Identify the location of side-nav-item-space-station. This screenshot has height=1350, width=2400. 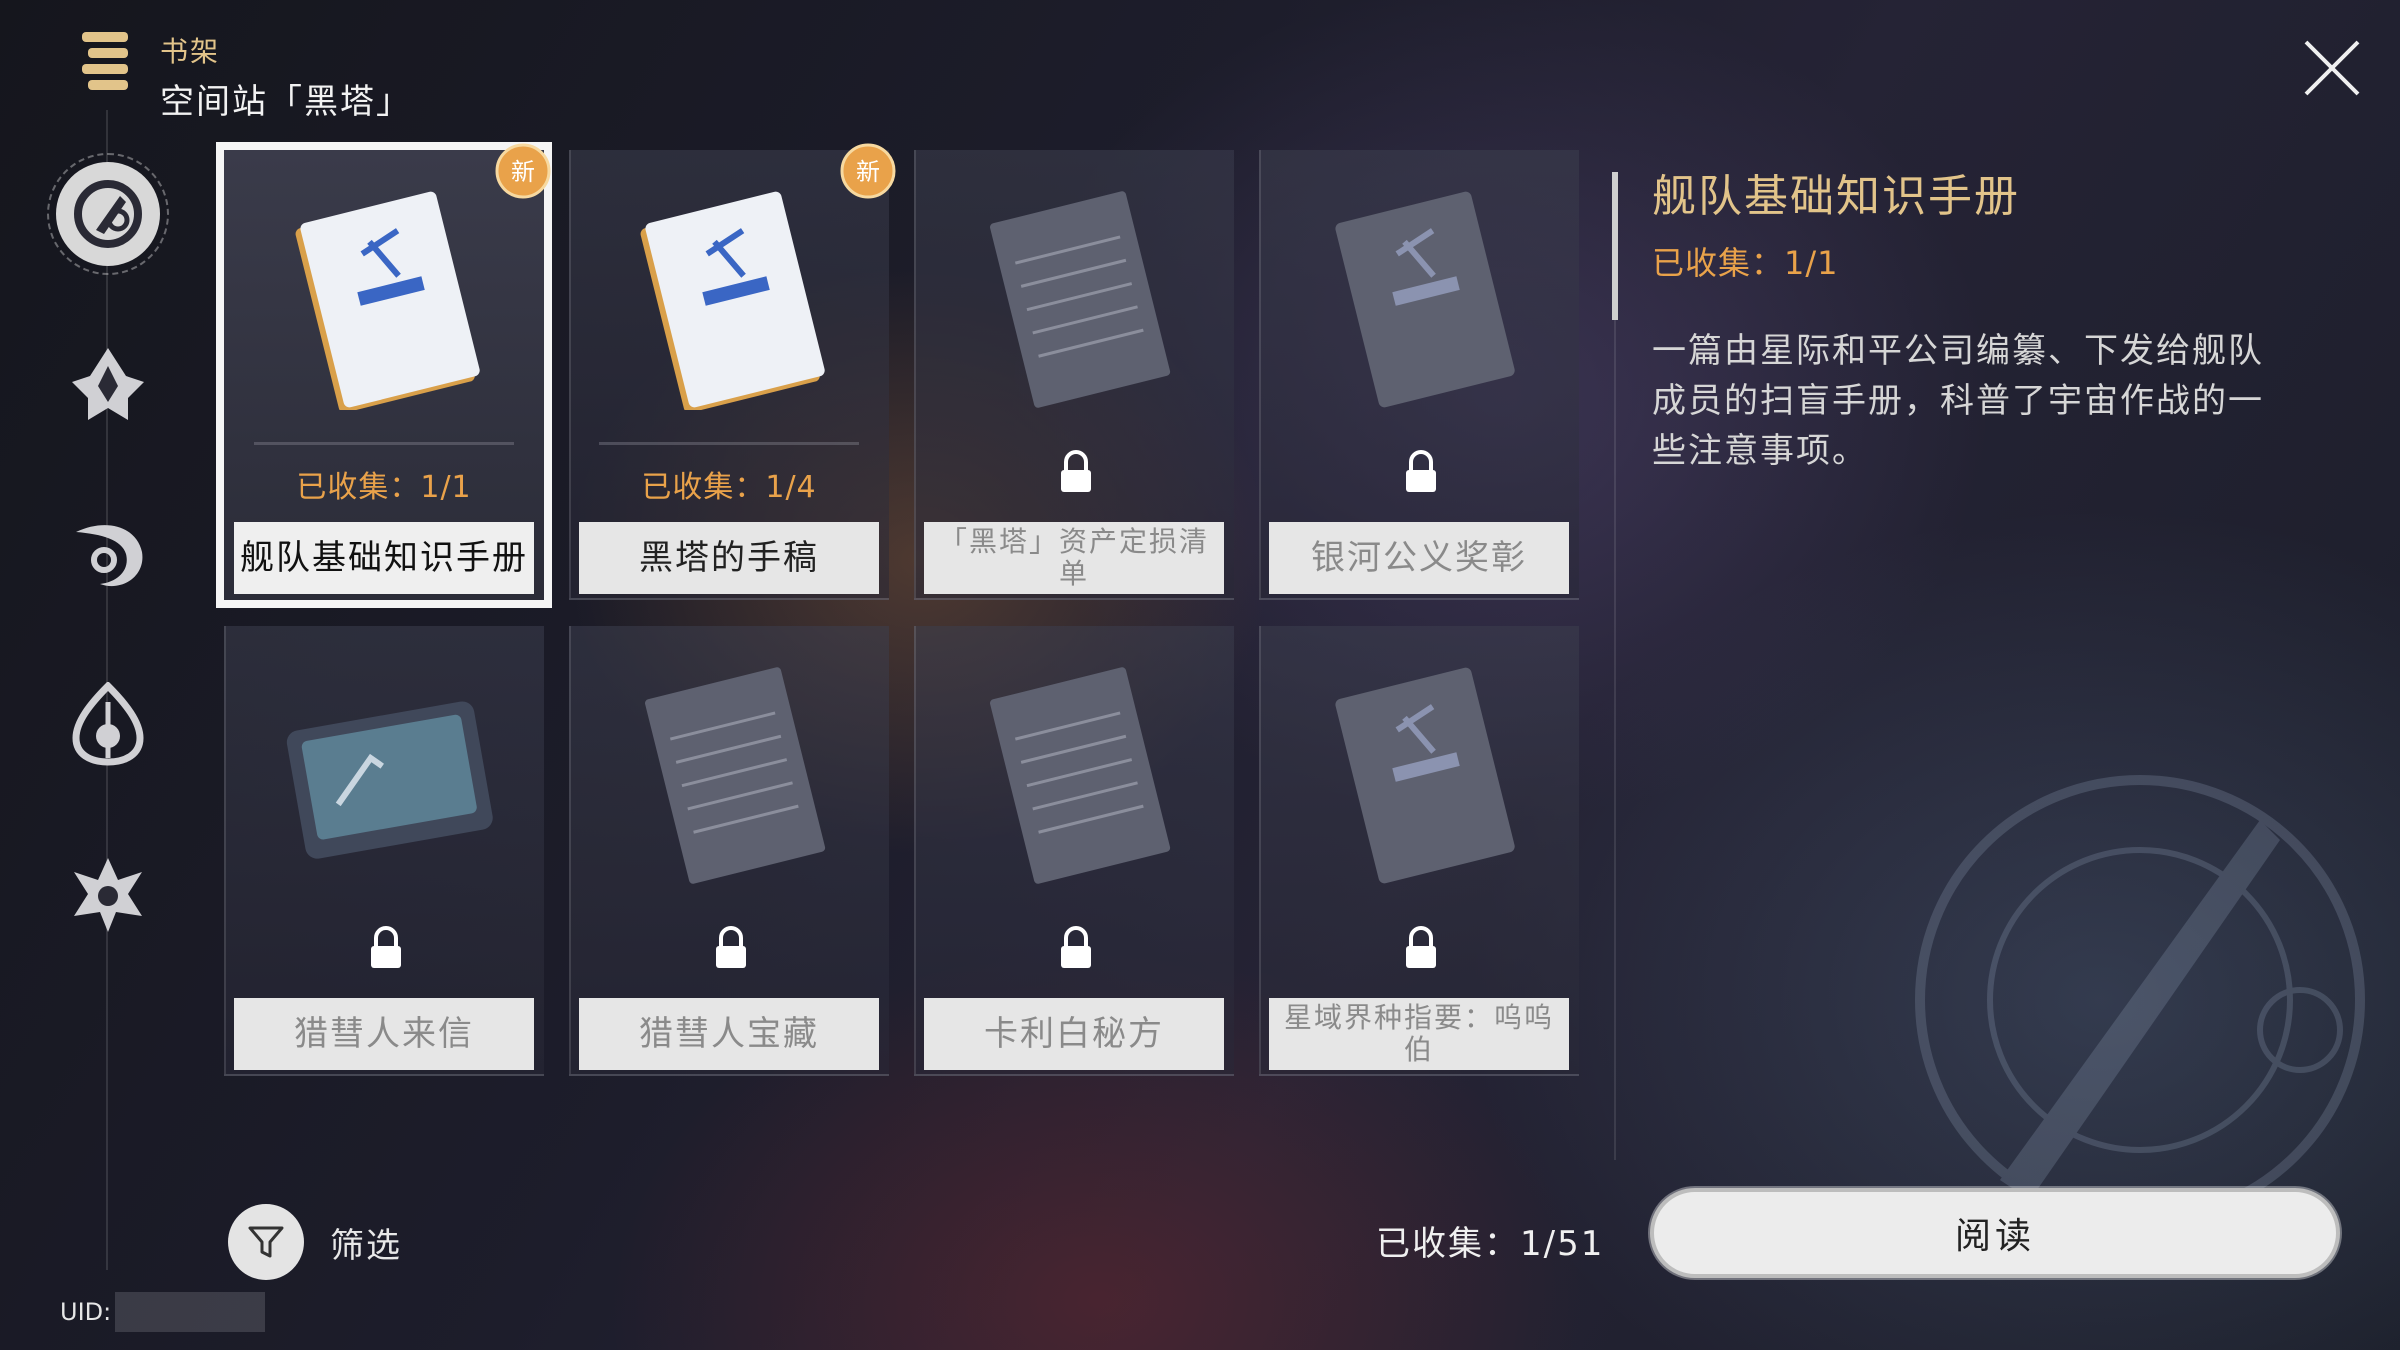
(108, 214).